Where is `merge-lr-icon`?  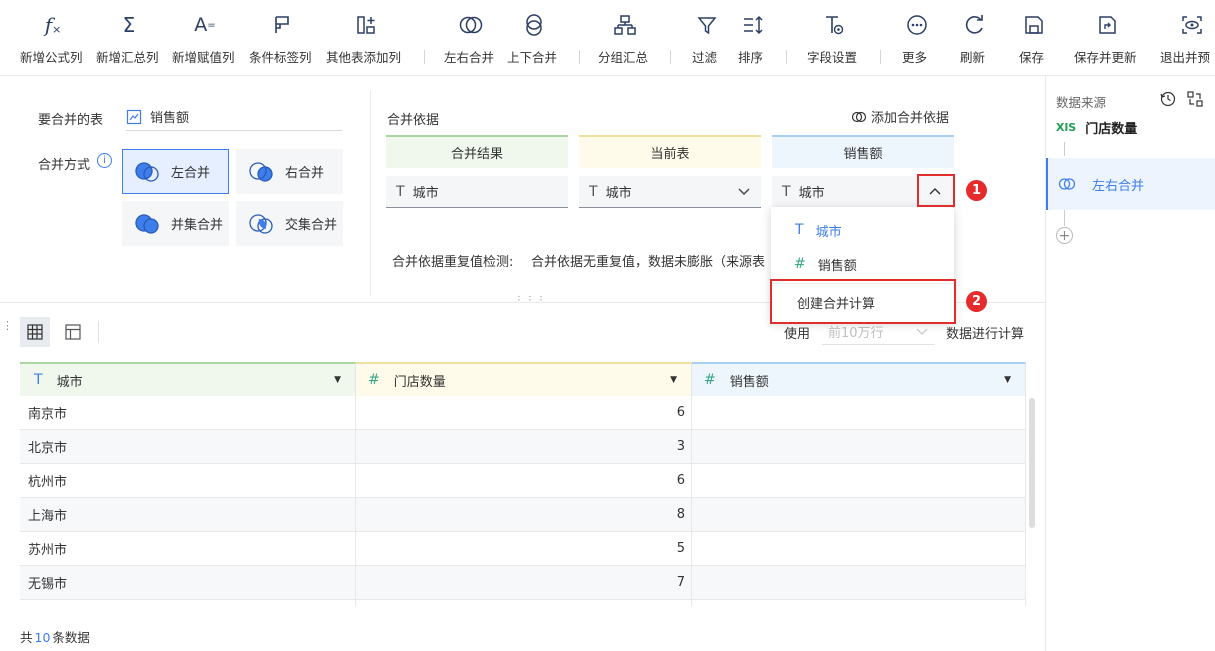 merge-lr-icon is located at coordinates (471, 25).